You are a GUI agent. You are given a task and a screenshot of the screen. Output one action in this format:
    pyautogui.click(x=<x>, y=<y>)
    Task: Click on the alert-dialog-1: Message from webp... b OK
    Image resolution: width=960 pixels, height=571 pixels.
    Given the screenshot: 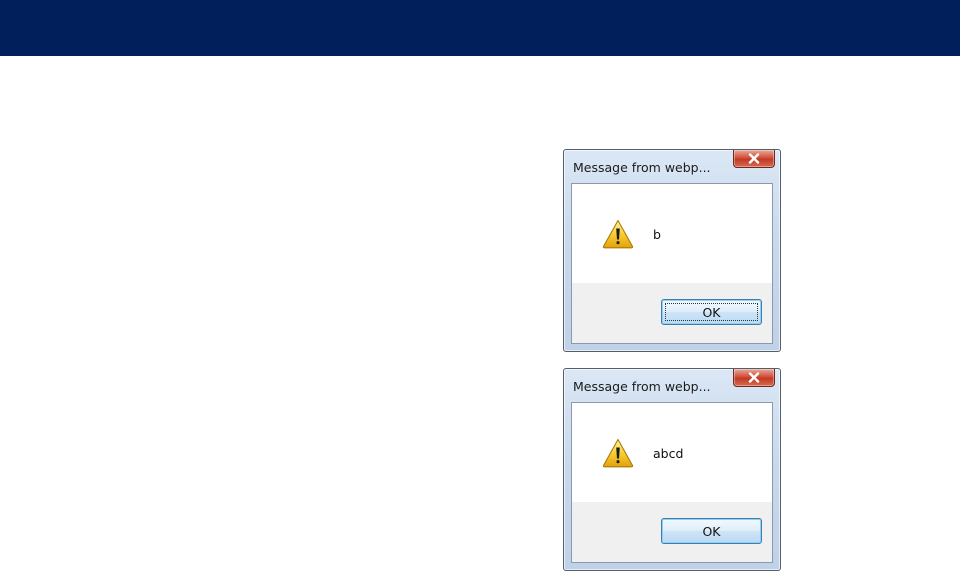 What is the action you would take?
    pyautogui.click(x=672, y=250)
    